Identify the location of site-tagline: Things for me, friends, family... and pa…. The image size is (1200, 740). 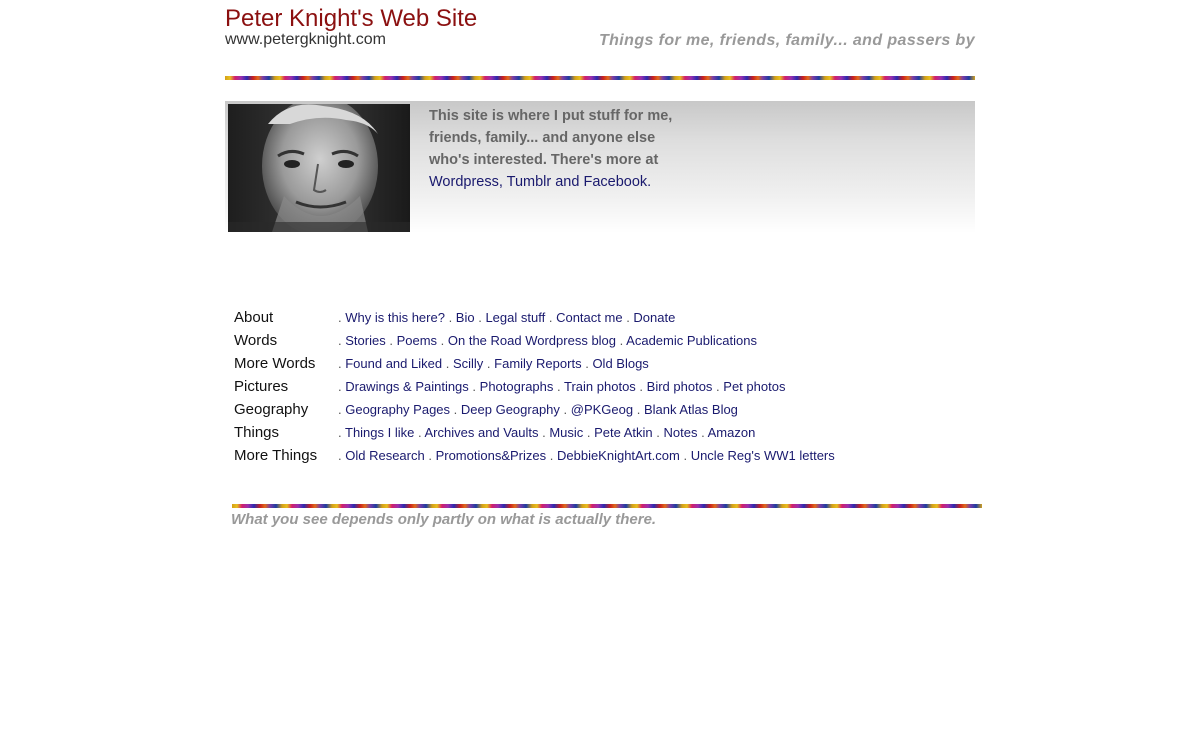
(786, 40).